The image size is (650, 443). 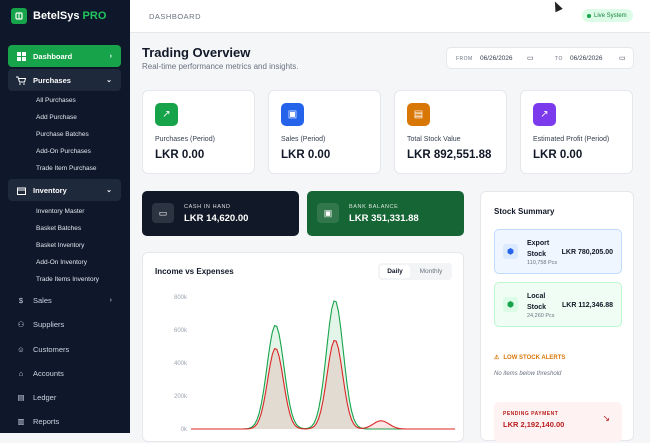 I want to click on local-stock-box: ⬢ Local Stock 24,260 Pcs LKR 112,346.88, so click(x=558, y=304).